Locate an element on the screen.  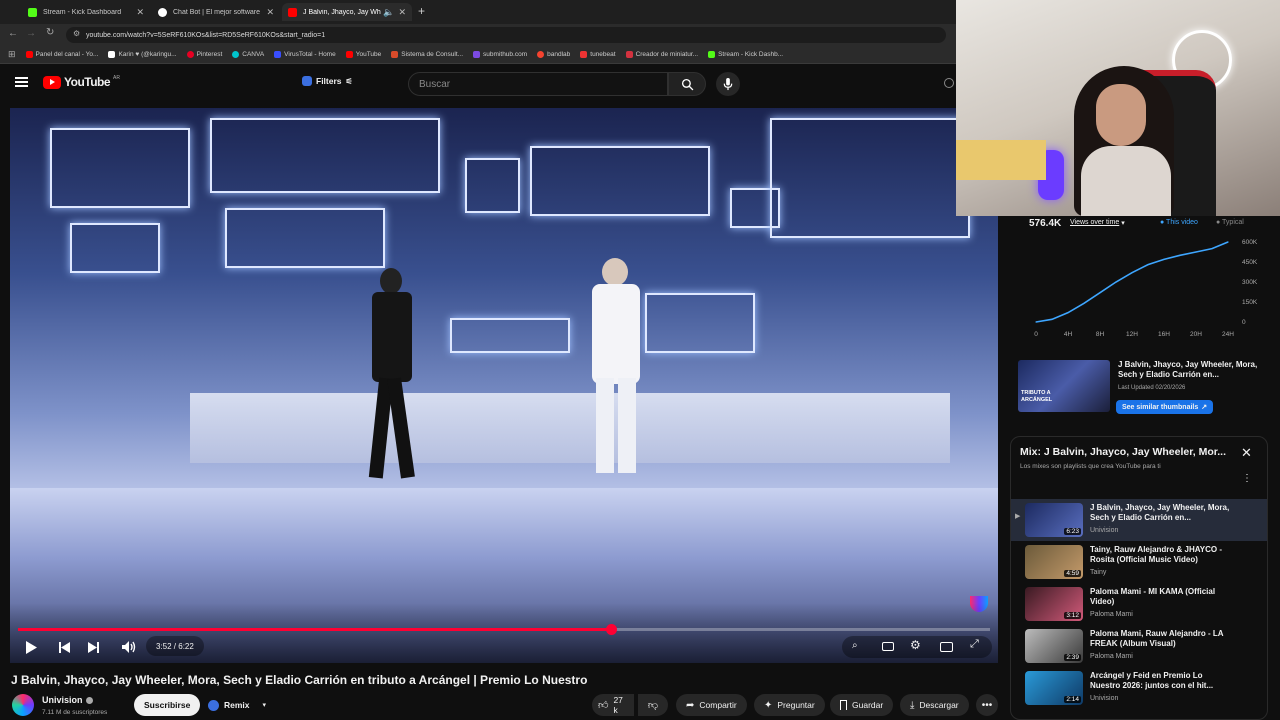
submithub-icon is located at coordinates (477, 54).